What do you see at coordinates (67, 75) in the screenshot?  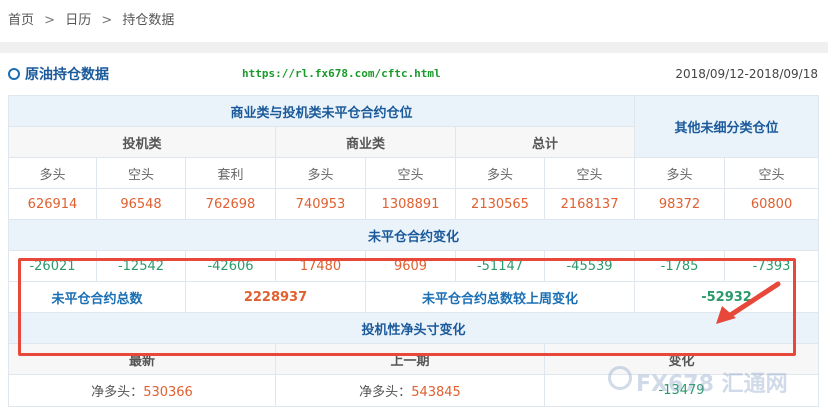 I see `page-title: 原油持仓数据` at bounding box center [67, 75].